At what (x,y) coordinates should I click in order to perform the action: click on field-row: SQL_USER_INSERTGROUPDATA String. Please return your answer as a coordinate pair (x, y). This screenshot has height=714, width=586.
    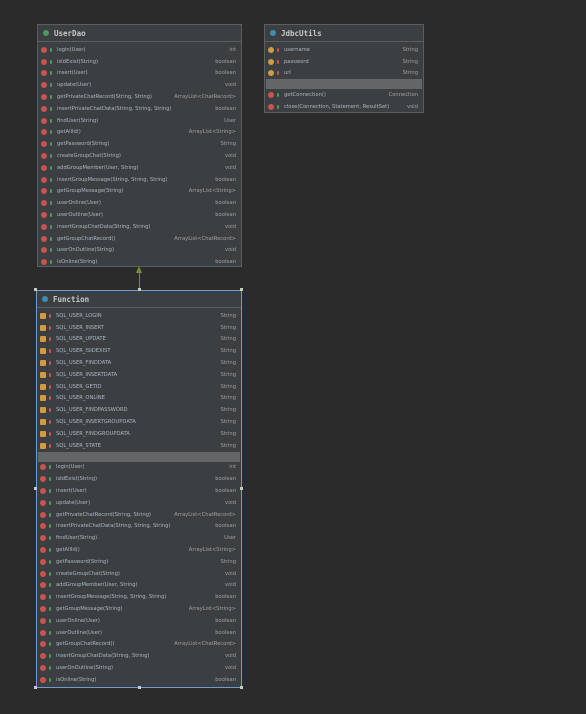
    Looking at the image, I should click on (139, 422).